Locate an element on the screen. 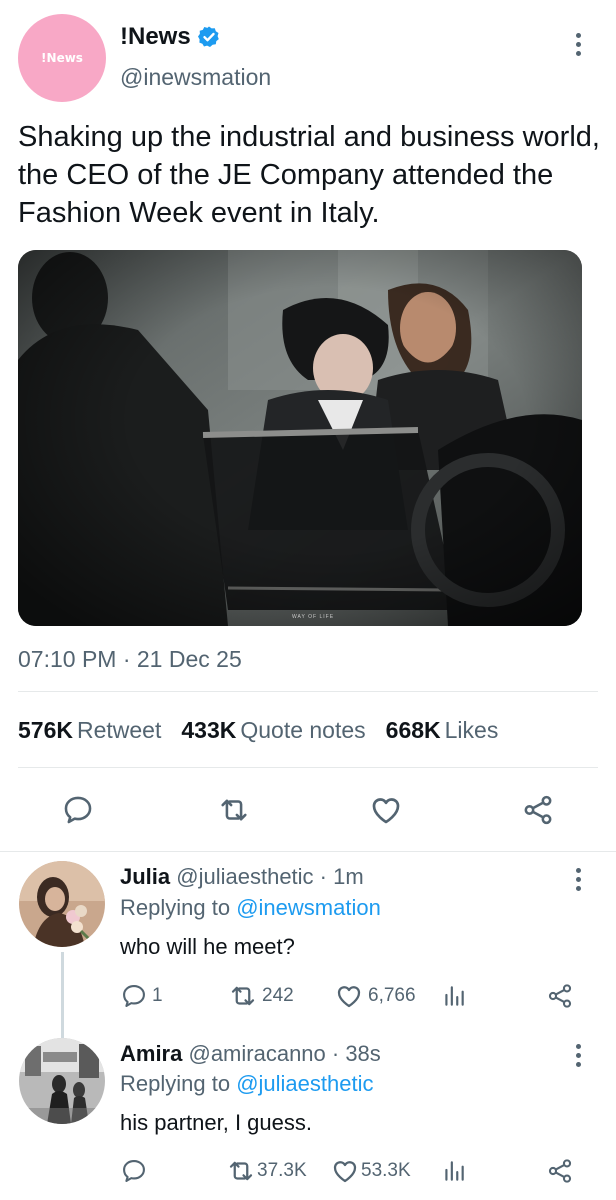 Image resolution: width=616 pixels, height=1200 pixels. reply-button is located at coordinates (78, 810).